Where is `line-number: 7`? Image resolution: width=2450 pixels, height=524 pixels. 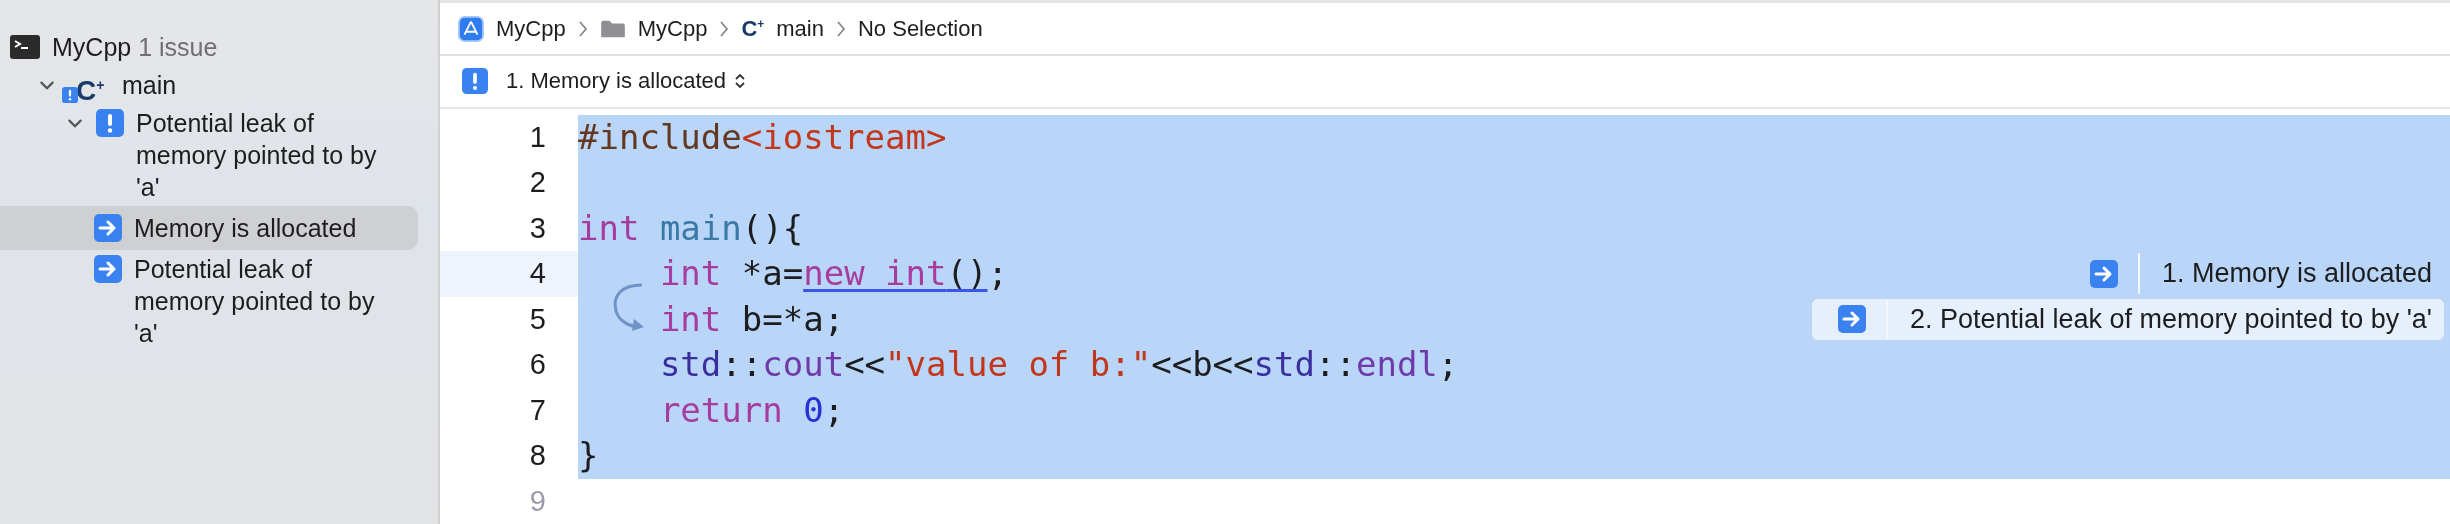 line-number: 7 is located at coordinates (537, 410).